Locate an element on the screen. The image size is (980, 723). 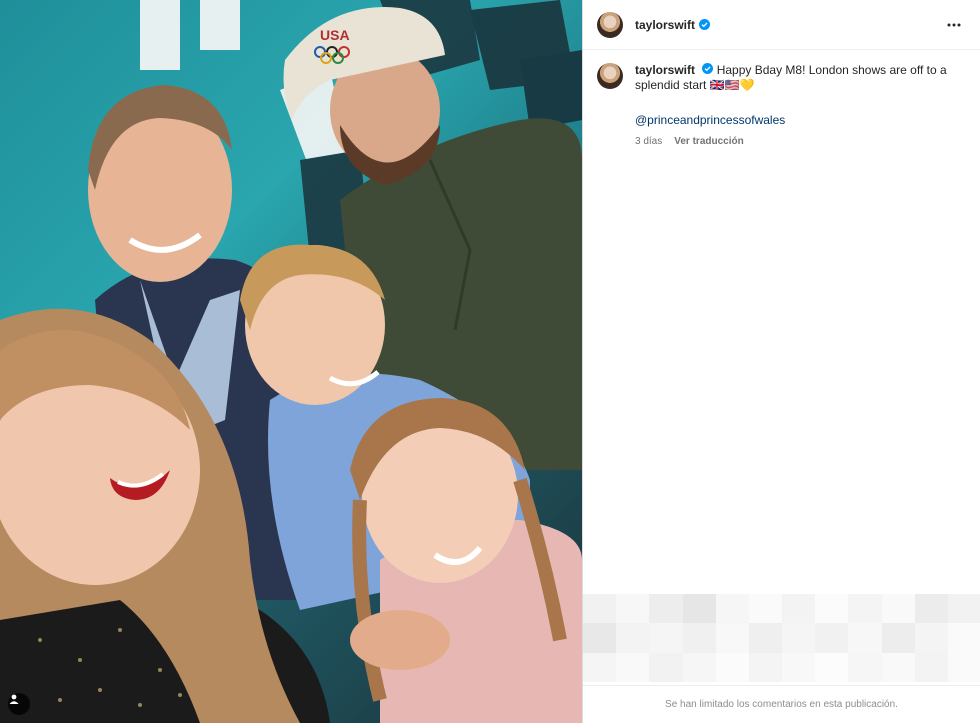
more-horizontal-icon is located at coordinates (954, 24).